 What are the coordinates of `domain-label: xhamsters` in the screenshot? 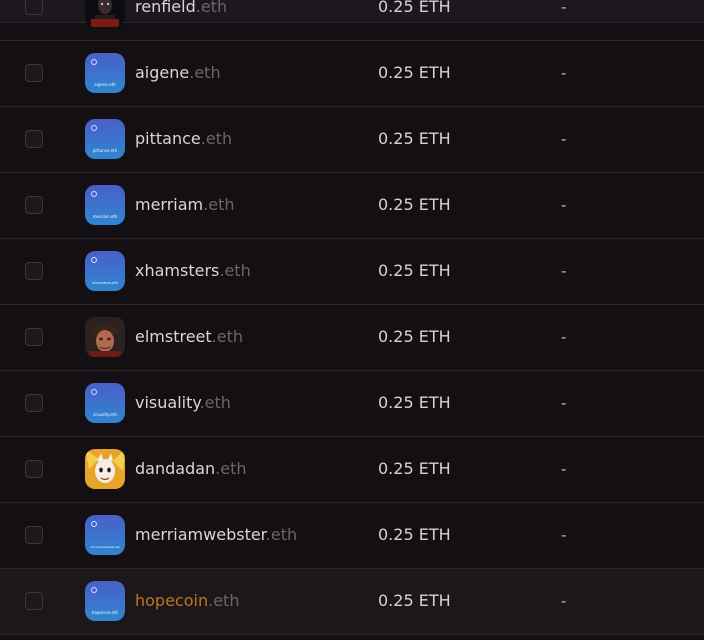 It's located at (177, 270).